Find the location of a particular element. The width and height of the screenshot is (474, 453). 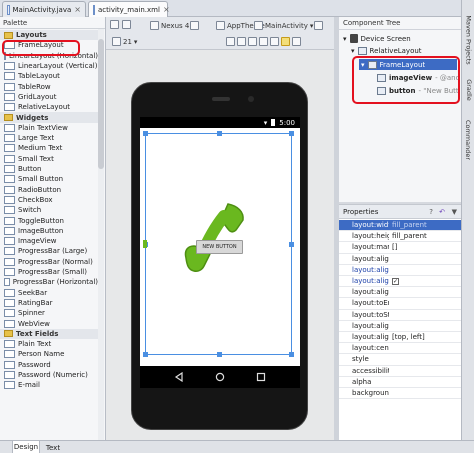

palette-item: Person Name is located at coordinates (49, 354).